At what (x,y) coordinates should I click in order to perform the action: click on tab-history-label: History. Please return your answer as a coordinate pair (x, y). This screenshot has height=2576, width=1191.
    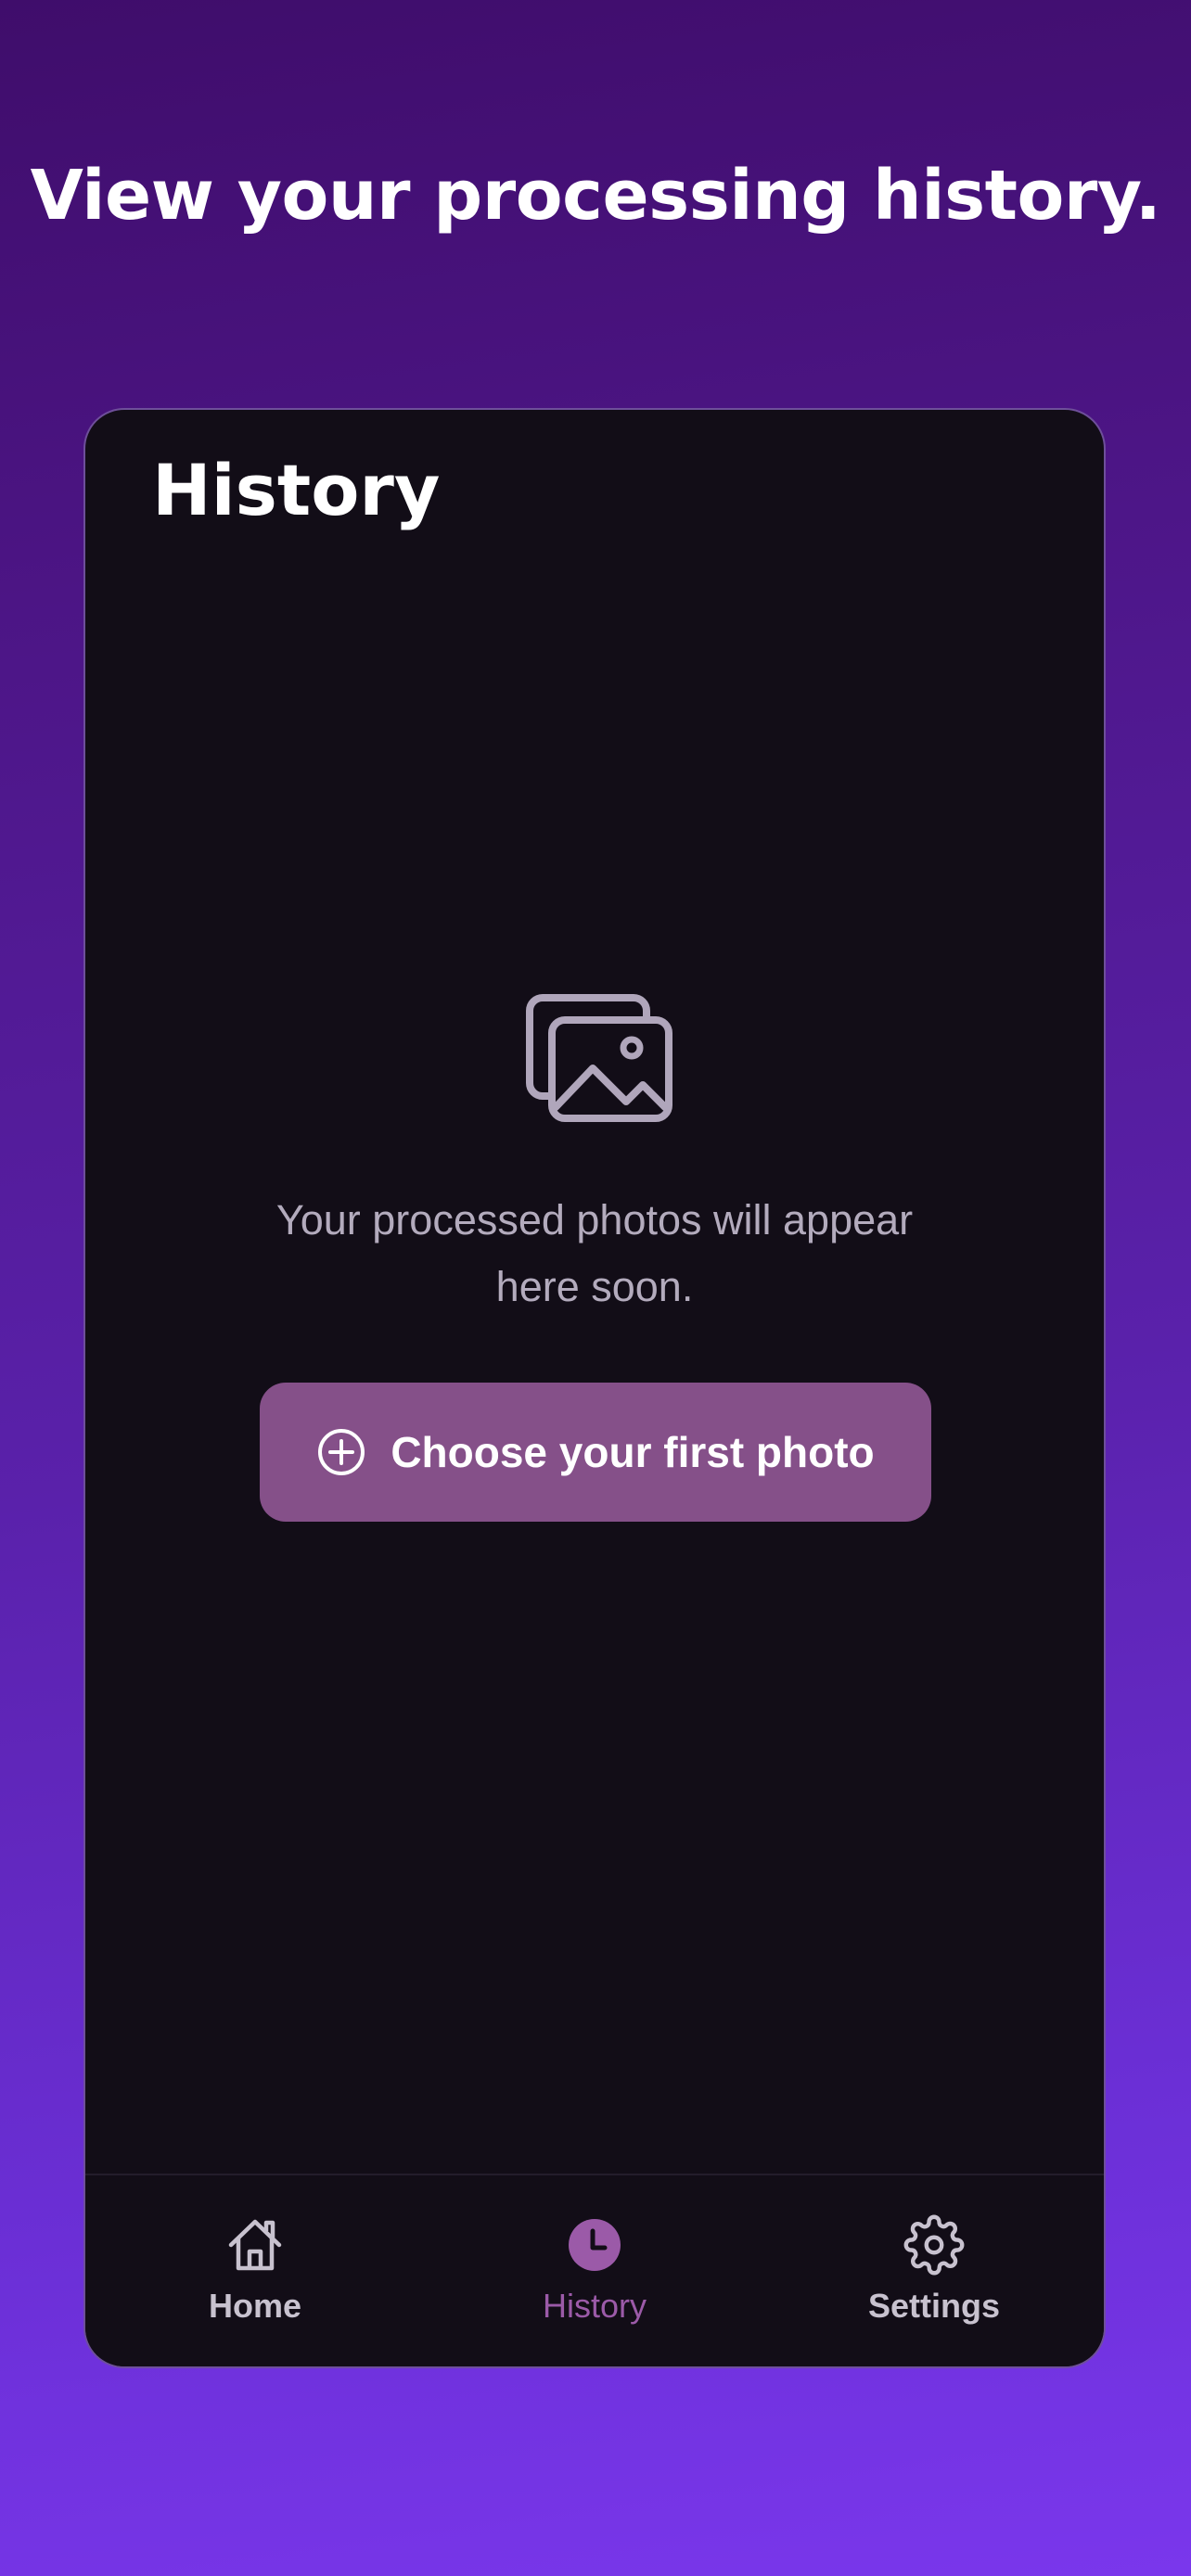
    Looking at the image, I should click on (594, 2306).